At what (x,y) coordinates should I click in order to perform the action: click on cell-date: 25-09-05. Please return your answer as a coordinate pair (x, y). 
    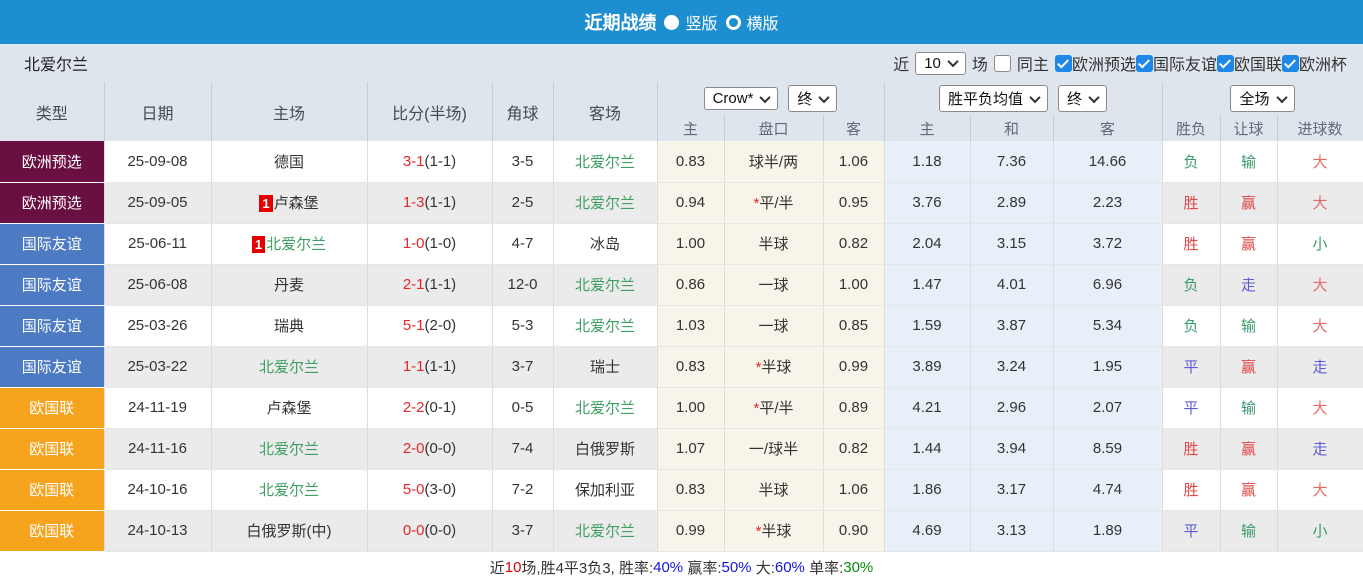
    Looking at the image, I should click on (158, 203).